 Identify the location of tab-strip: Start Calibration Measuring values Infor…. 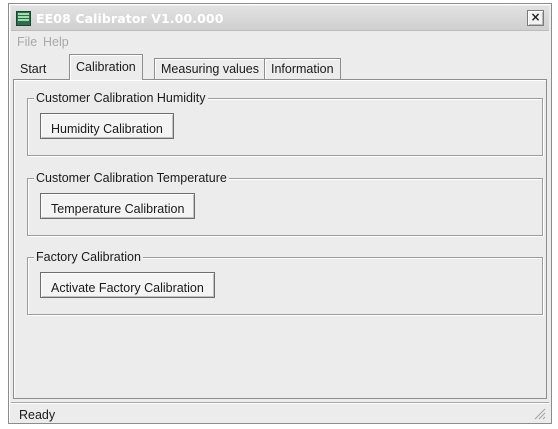
(280, 67).